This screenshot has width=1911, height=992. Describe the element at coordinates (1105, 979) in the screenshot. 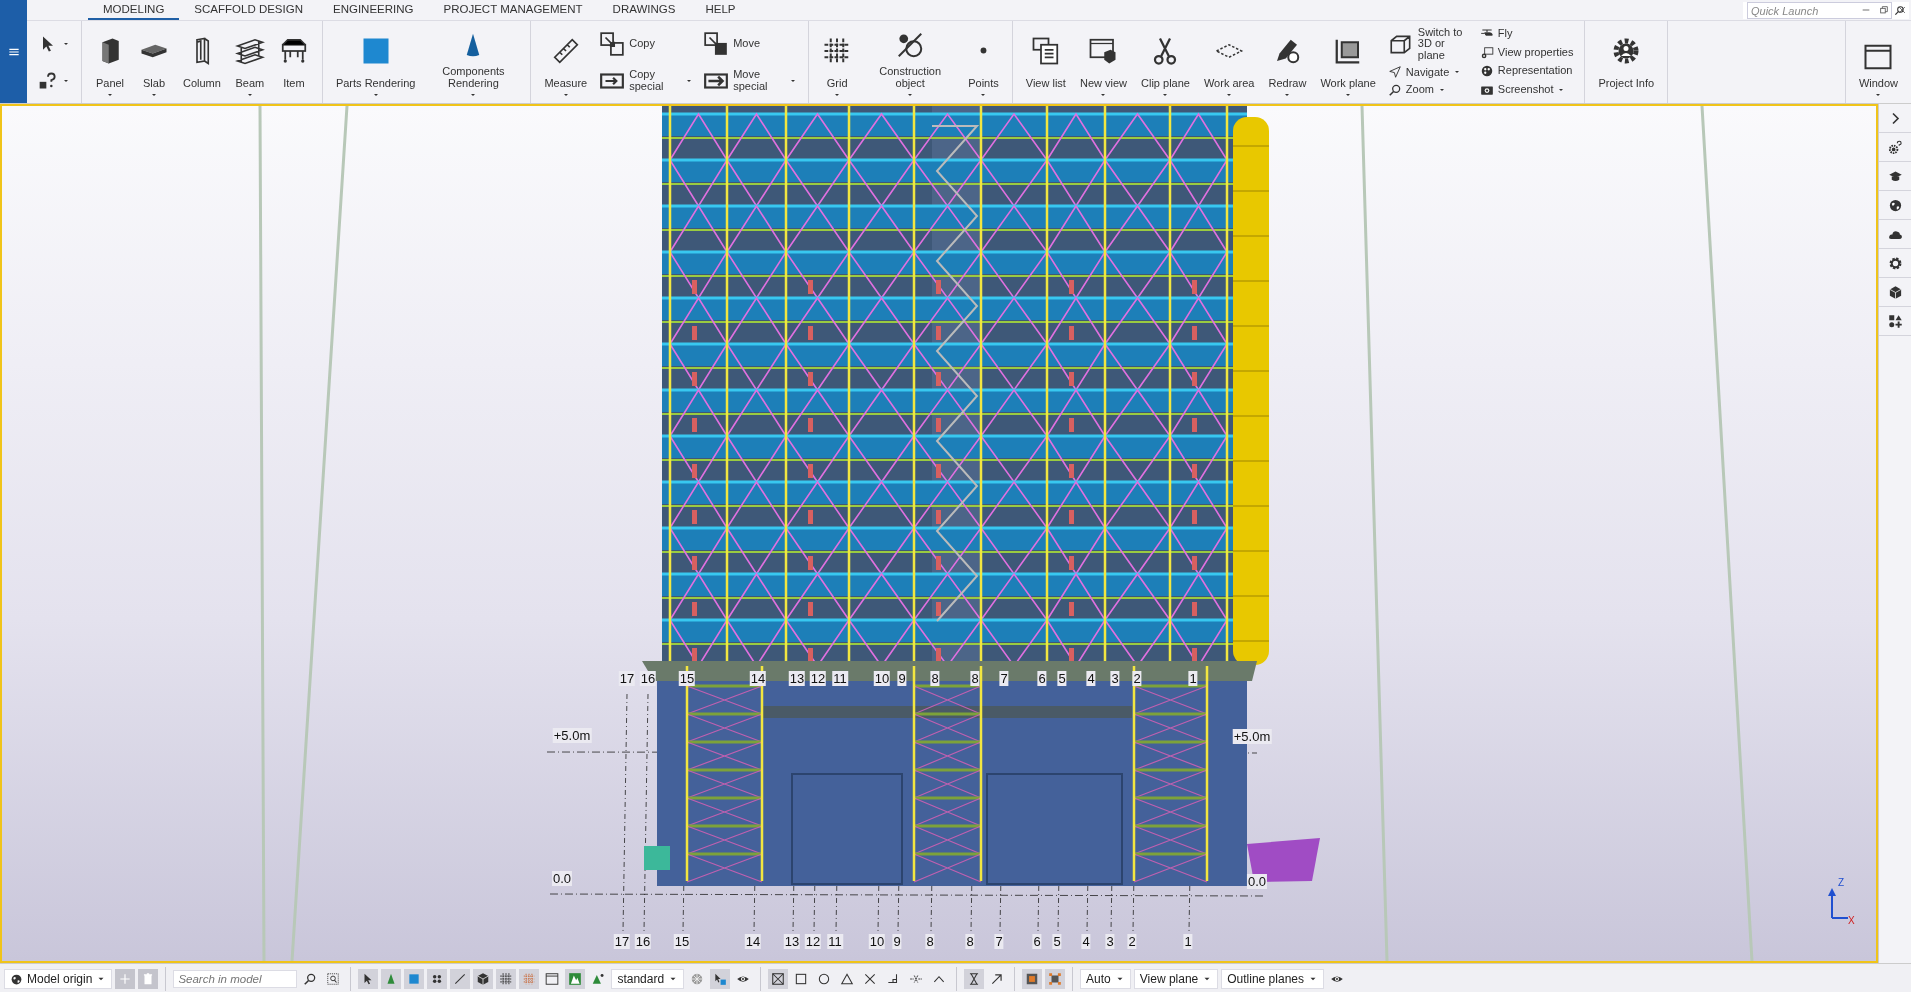

I see `dropdown: Auto` at that location.